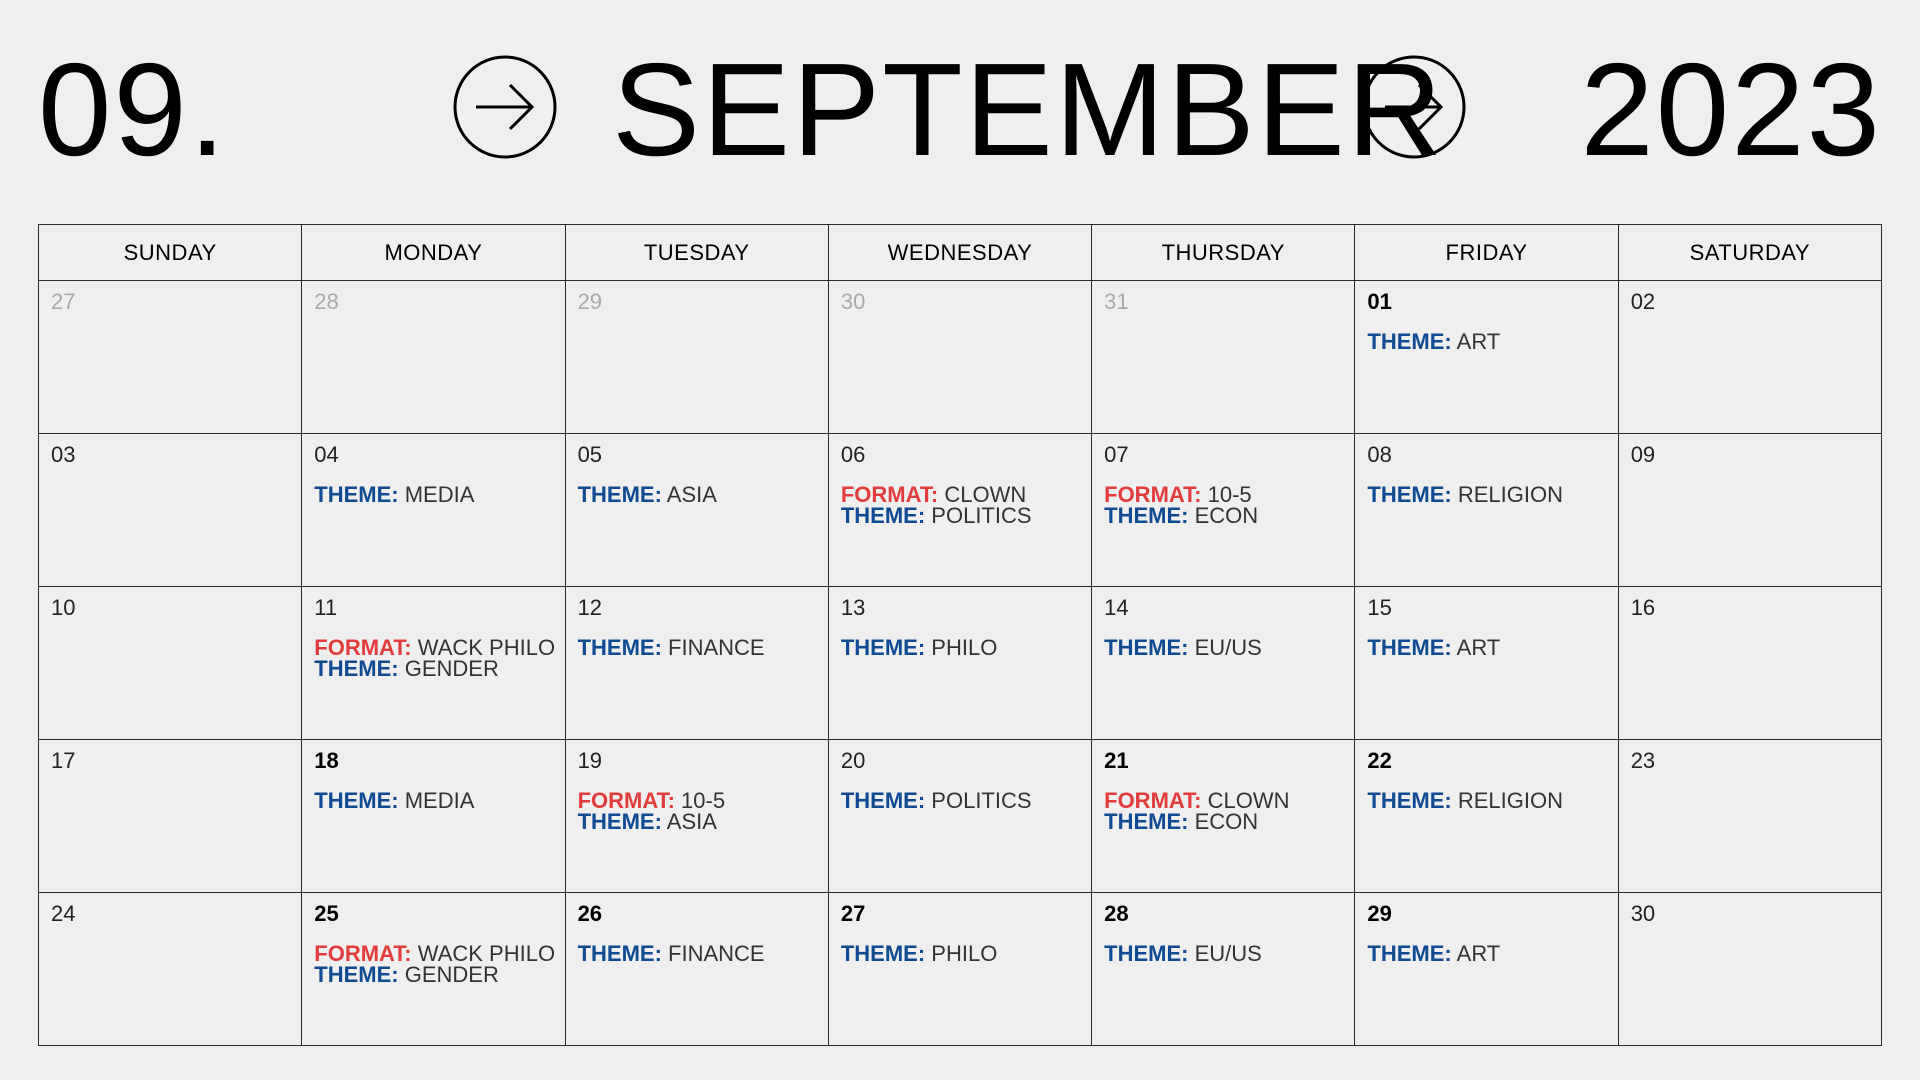  What do you see at coordinates (1223, 663) in the screenshot?
I see `day-cell: 14 THEME: EU/US` at bounding box center [1223, 663].